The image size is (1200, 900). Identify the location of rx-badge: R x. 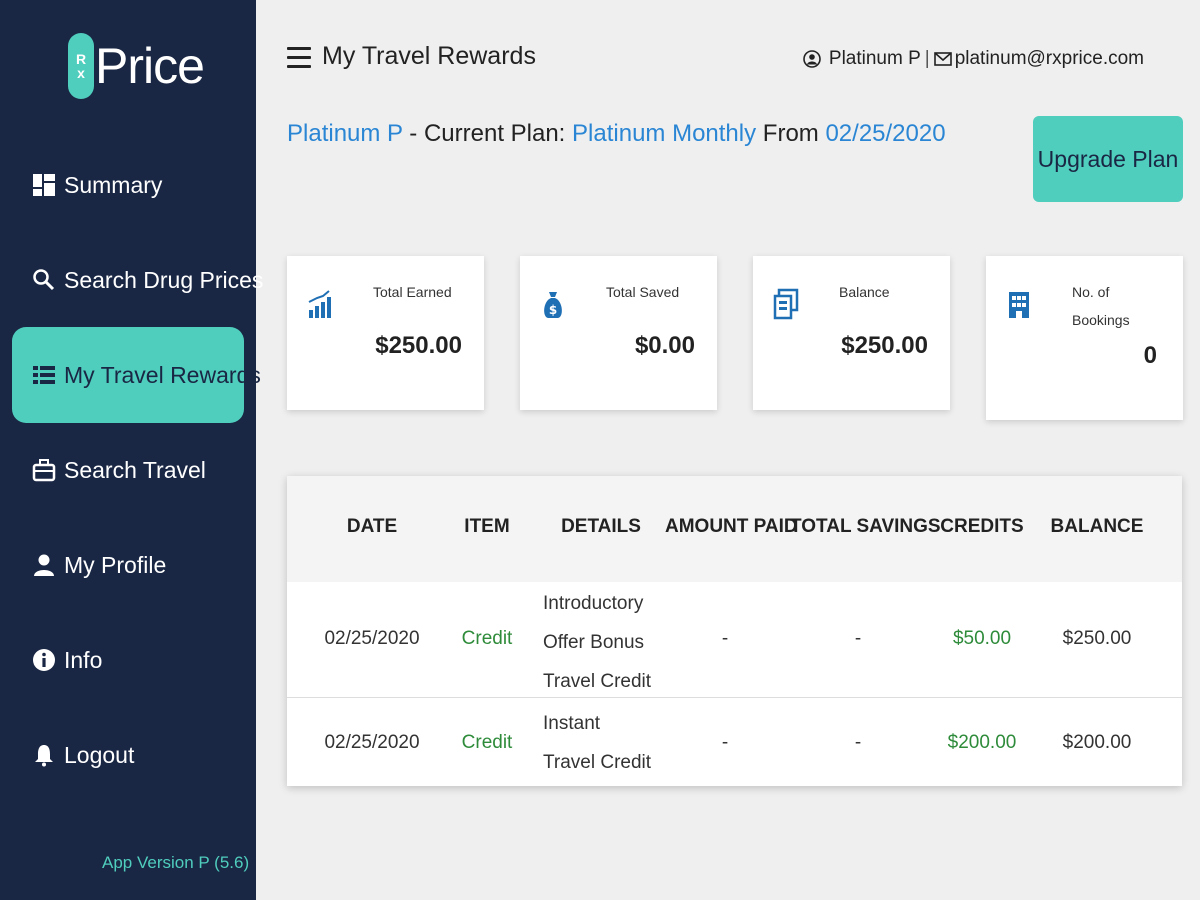
(81, 66).